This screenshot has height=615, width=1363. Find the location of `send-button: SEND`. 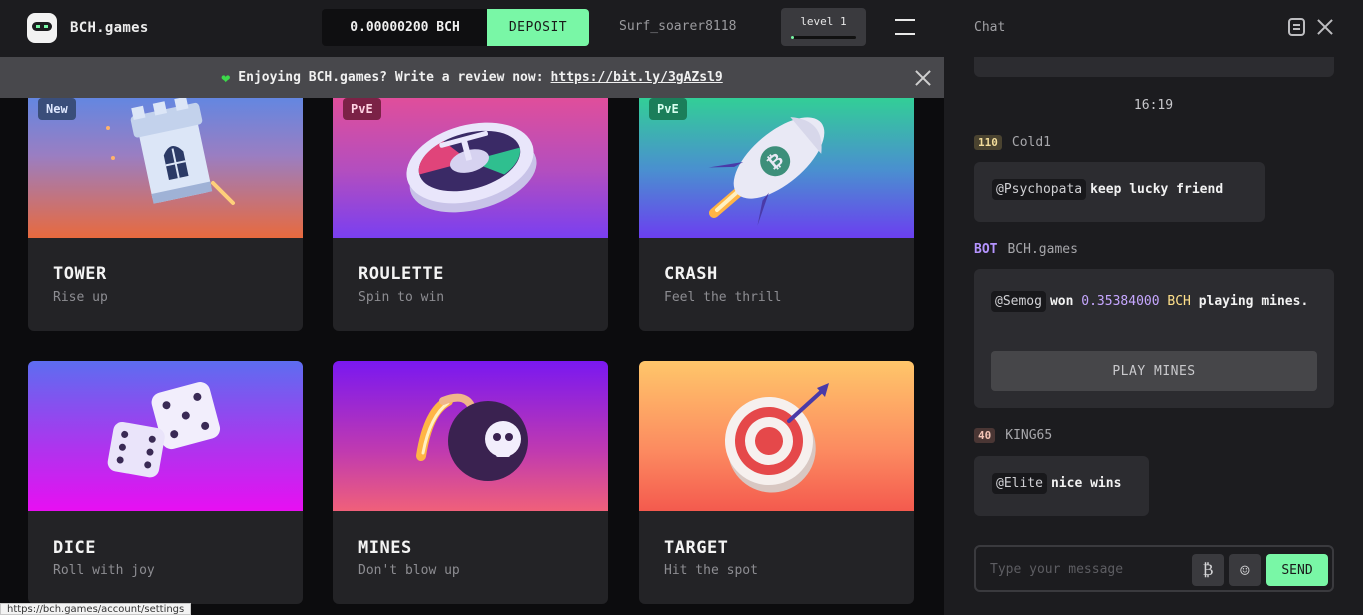

send-button: SEND is located at coordinates (1297, 570).